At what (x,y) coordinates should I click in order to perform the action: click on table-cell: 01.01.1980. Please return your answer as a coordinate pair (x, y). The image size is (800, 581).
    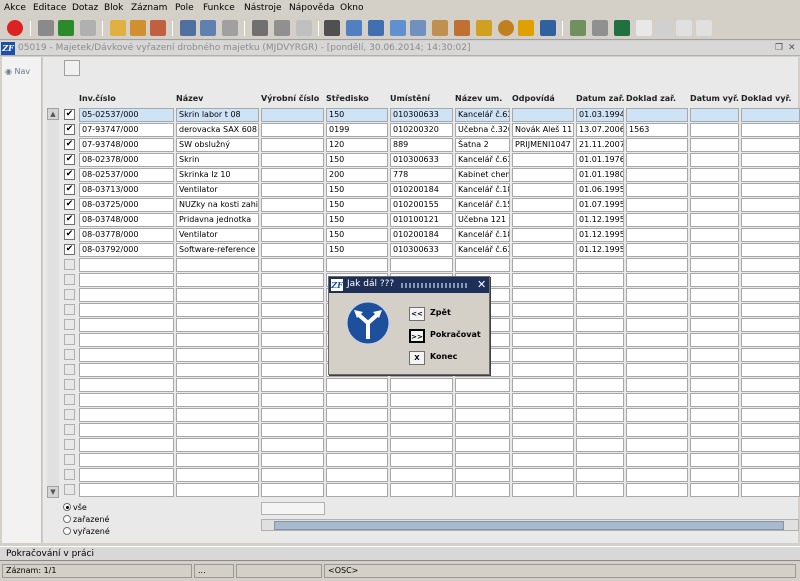
    Looking at the image, I should click on (600, 175).